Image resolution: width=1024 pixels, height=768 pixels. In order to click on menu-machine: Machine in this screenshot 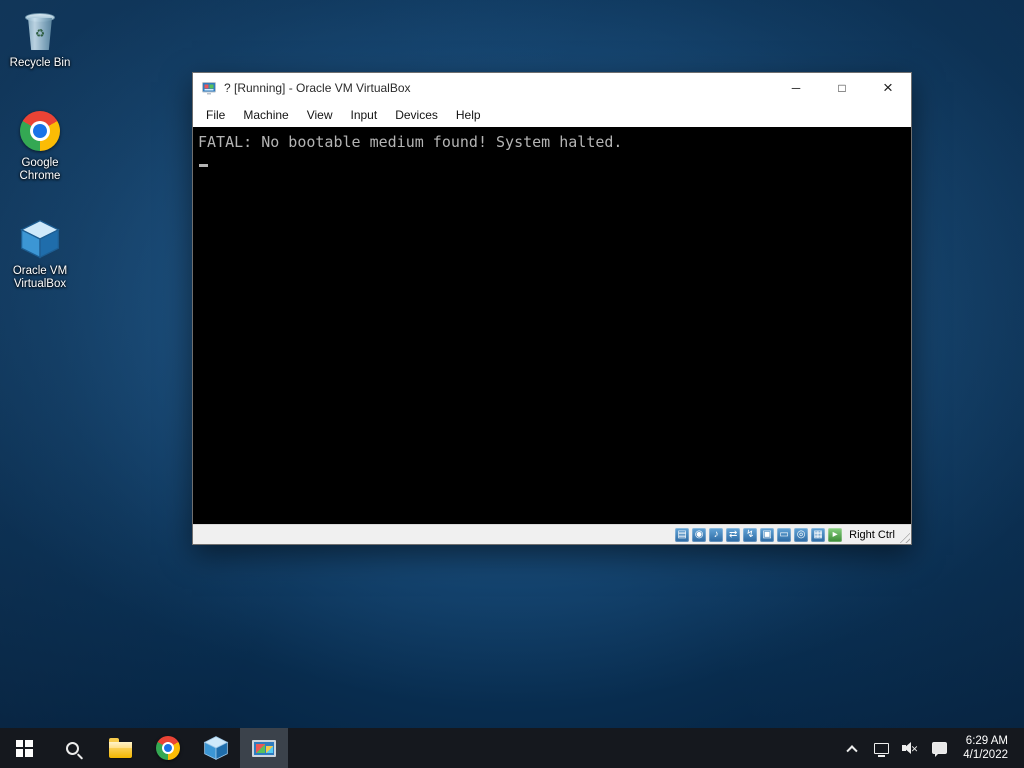, I will do `click(265, 115)`.